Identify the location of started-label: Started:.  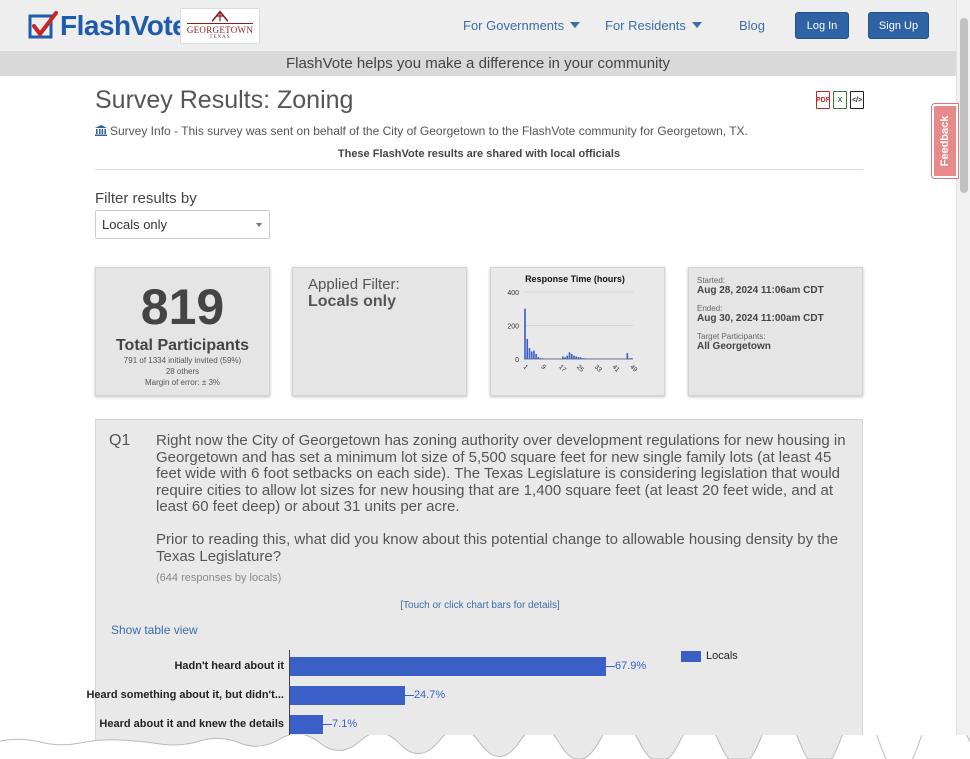
(711, 280).